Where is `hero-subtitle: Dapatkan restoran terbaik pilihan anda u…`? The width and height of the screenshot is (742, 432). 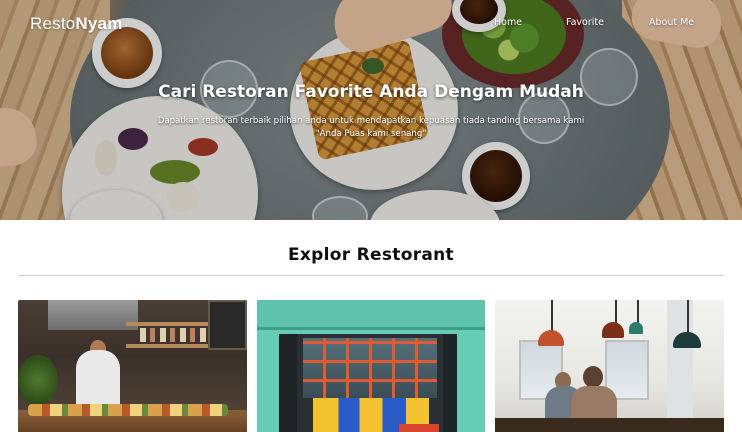 hero-subtitle: Dapatkan restoran terbaik pilihan anda u… is located at coordinates (371, 128).